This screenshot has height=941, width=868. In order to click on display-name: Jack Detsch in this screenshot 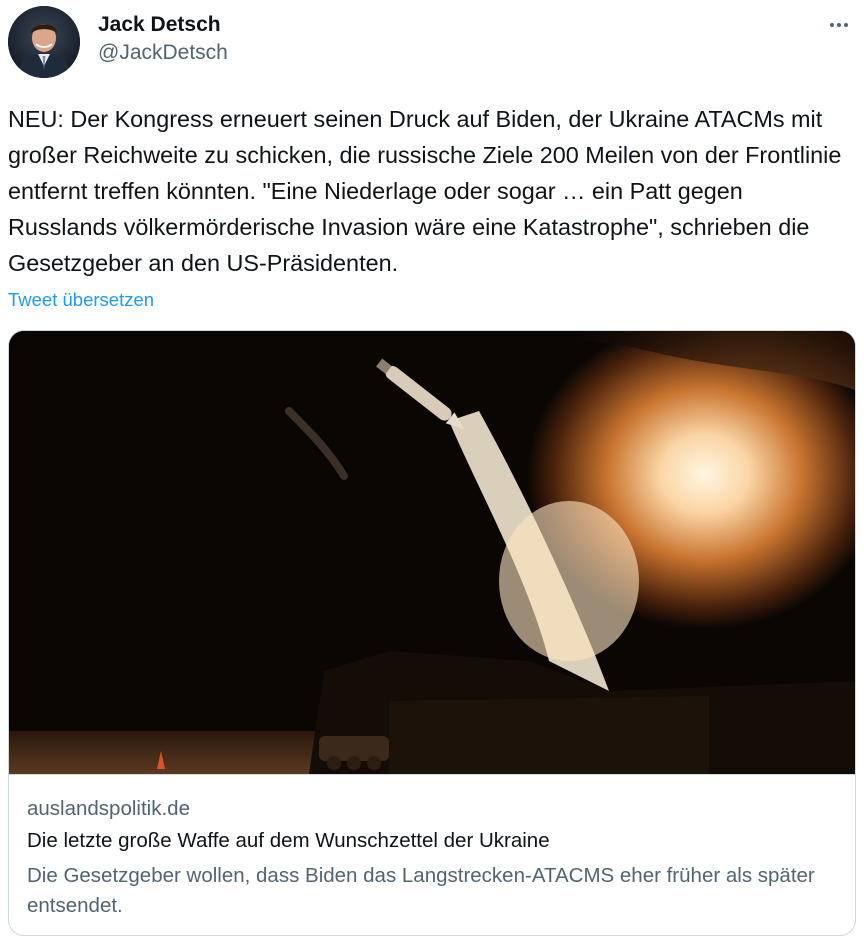, I will do `click(163, 25)`.